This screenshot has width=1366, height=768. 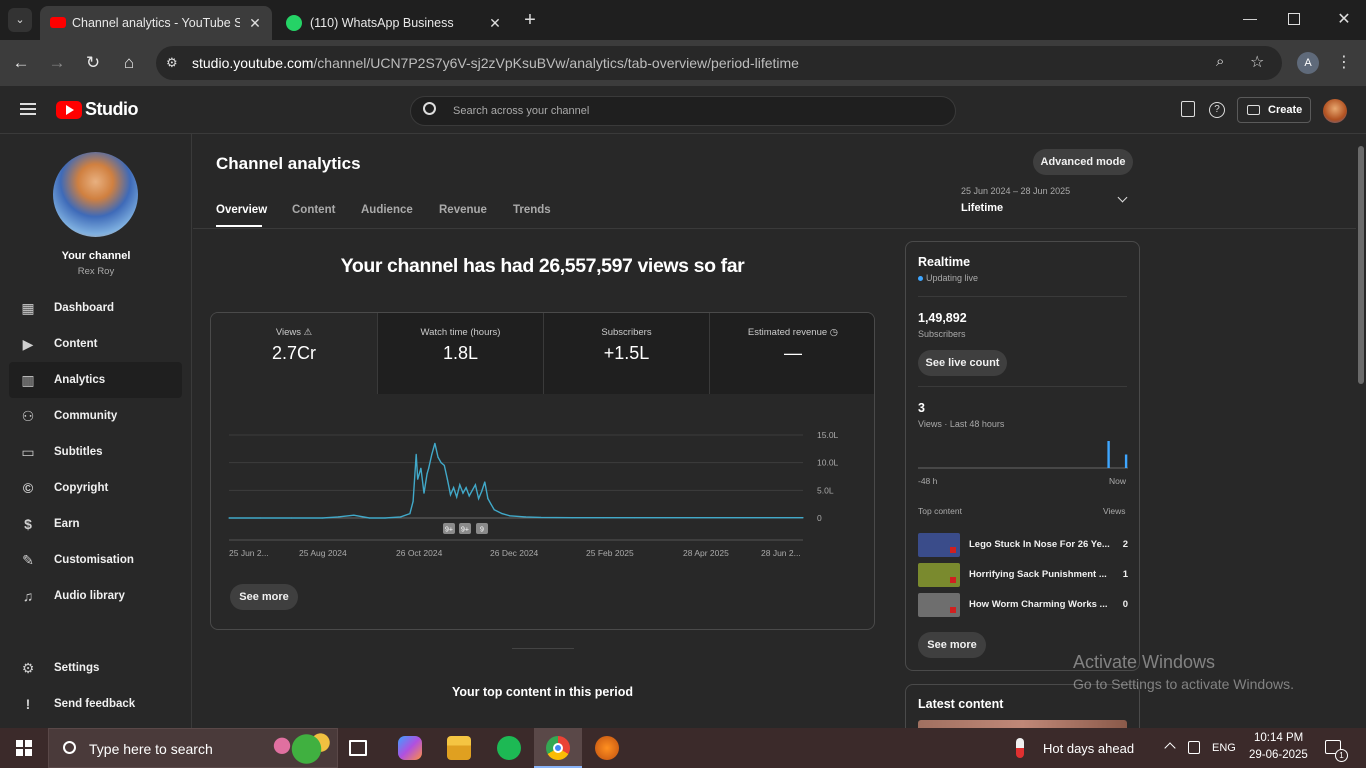 What do you see at coordinates (93, 63) in the screenshot?
I see `reload-icon: ↻` at bounding box center [93, 63].